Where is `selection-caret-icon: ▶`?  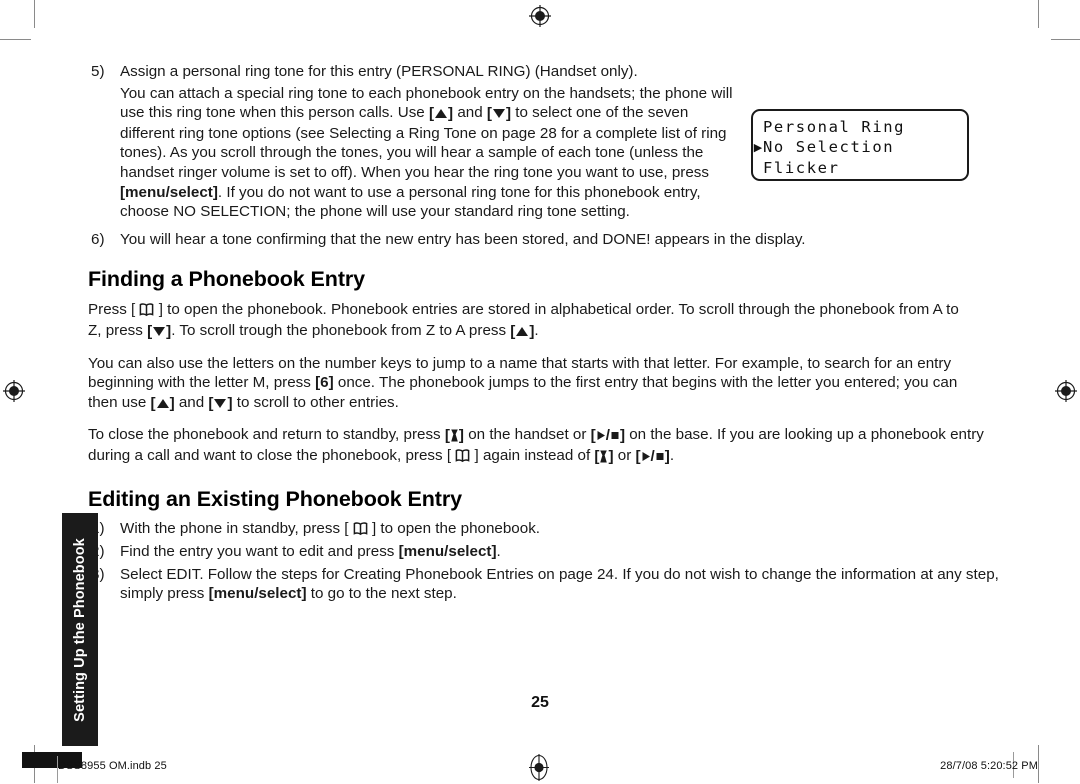
selection-caret-icon: ▶ is located at coordinates (758, 147).